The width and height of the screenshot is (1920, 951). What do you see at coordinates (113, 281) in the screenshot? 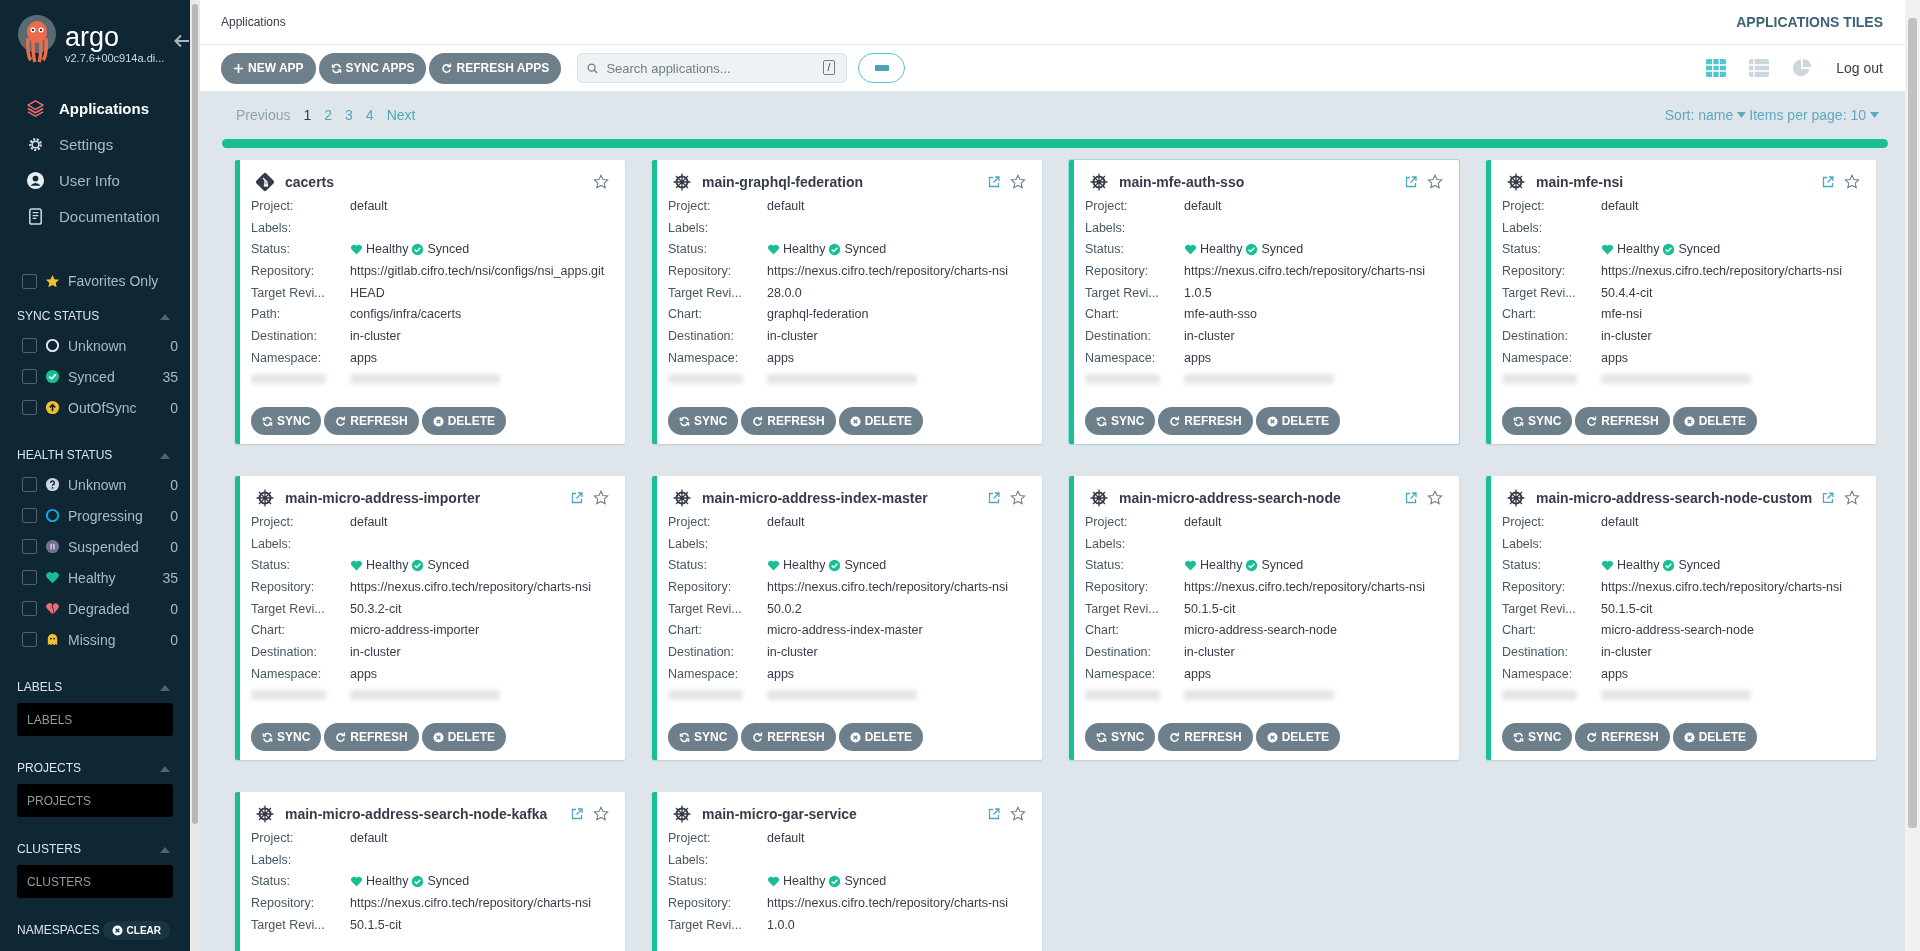
I see `filter-label: Favorites Only` at bounding box center [113, 281].